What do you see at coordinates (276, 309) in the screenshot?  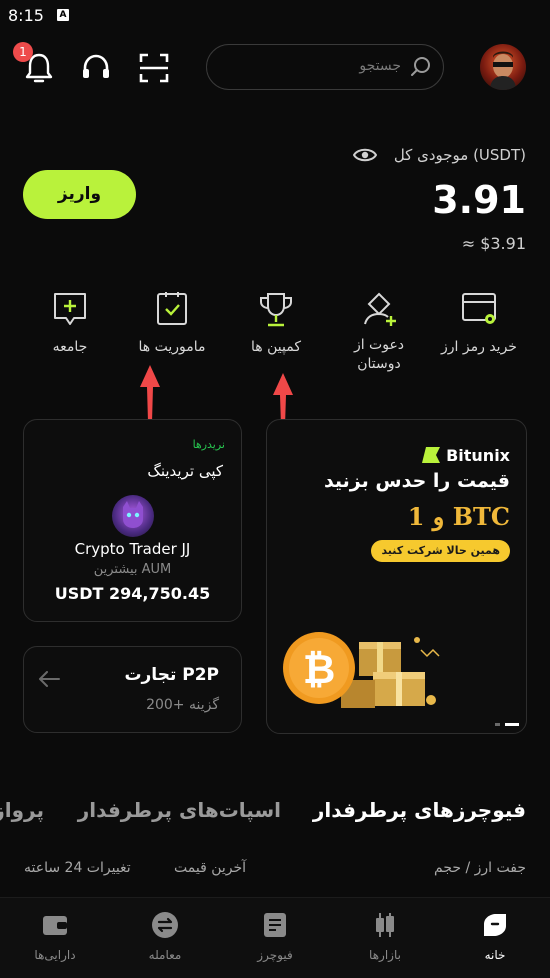 I see `trophy-icon` at bounding box center [276, 309].